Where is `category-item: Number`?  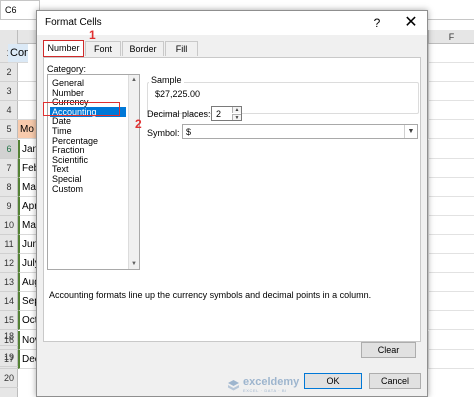
category-item: Number is located at coordinates (88, 93).